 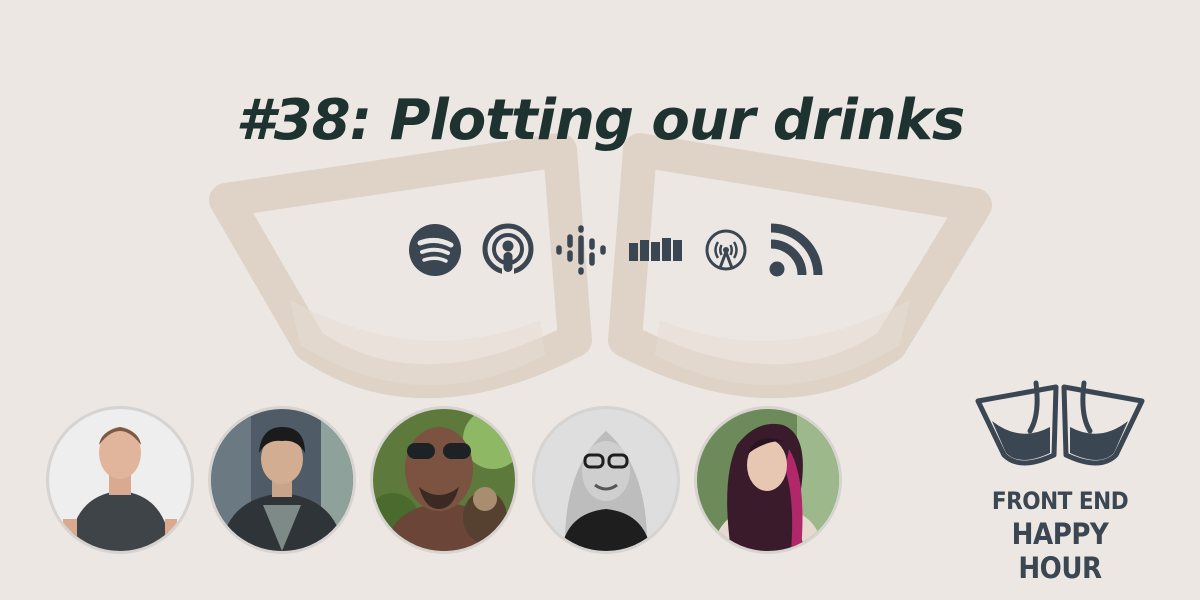 What do you see at coordinates (726, 250) in the screenshot?
I see `overcast-icon` at bounding box center [726, 250].